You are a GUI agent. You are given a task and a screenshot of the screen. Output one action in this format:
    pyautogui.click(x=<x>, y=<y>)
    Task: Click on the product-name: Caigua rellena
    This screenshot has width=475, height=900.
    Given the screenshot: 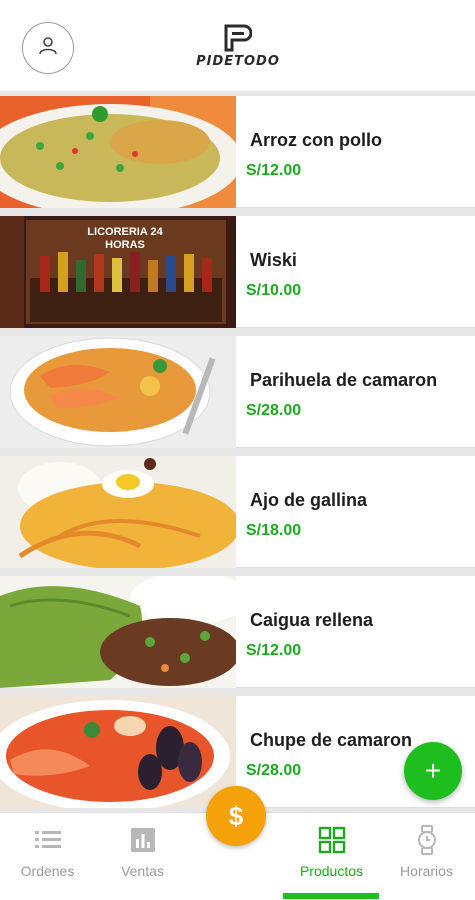 What is the action you would take?
    pyautogui.click(x=312, y=620)
    